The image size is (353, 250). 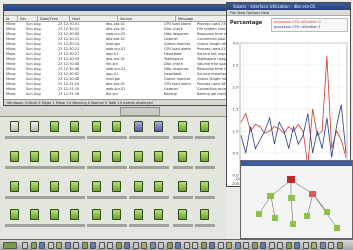 I want to click on col-header-datetime: Date/Time, so click(x=54, y=18).